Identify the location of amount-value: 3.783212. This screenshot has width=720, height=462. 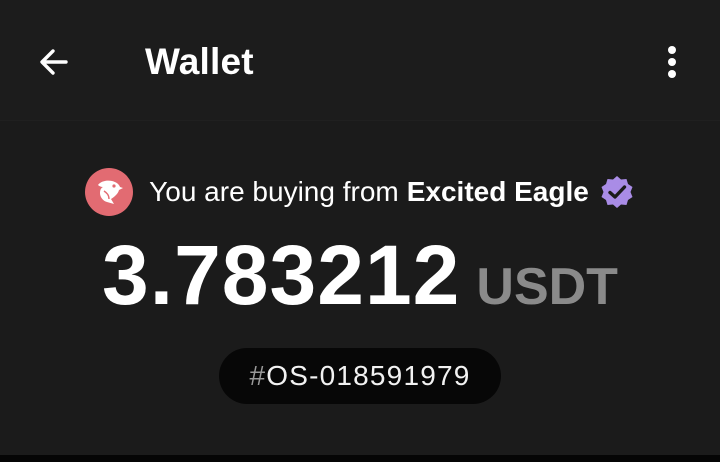
(281, 275).